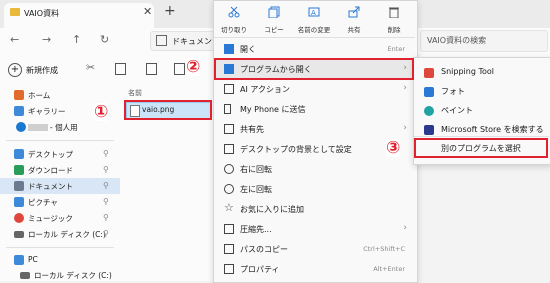 Image resolution: width=550 pixels, height=283 pixels. I want to click on submenu-photos: フォト, so click(481, 91).